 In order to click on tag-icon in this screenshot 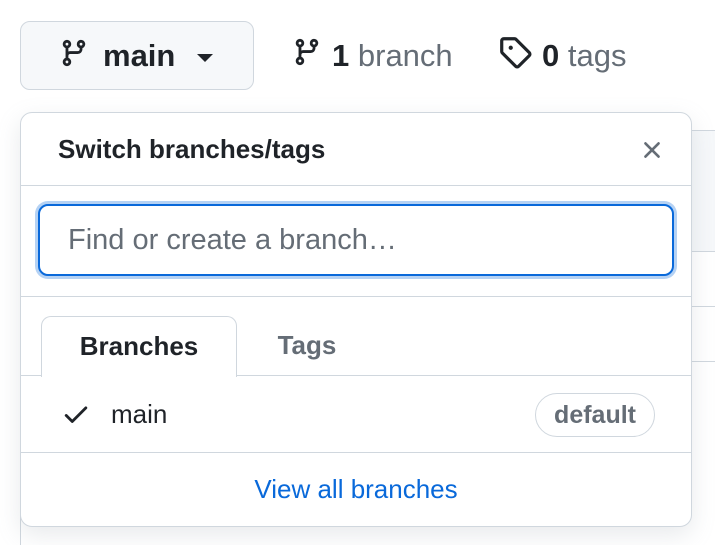, I will do `click(515, 56)`.